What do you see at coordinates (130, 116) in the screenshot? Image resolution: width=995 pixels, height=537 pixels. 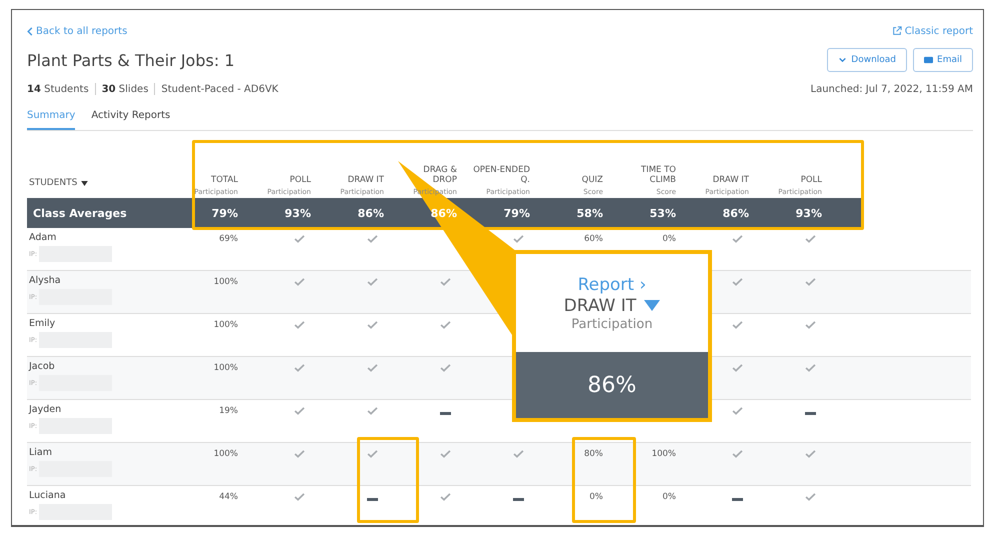 I see `tab: Activity Reports` at bounding box center [130, 116].